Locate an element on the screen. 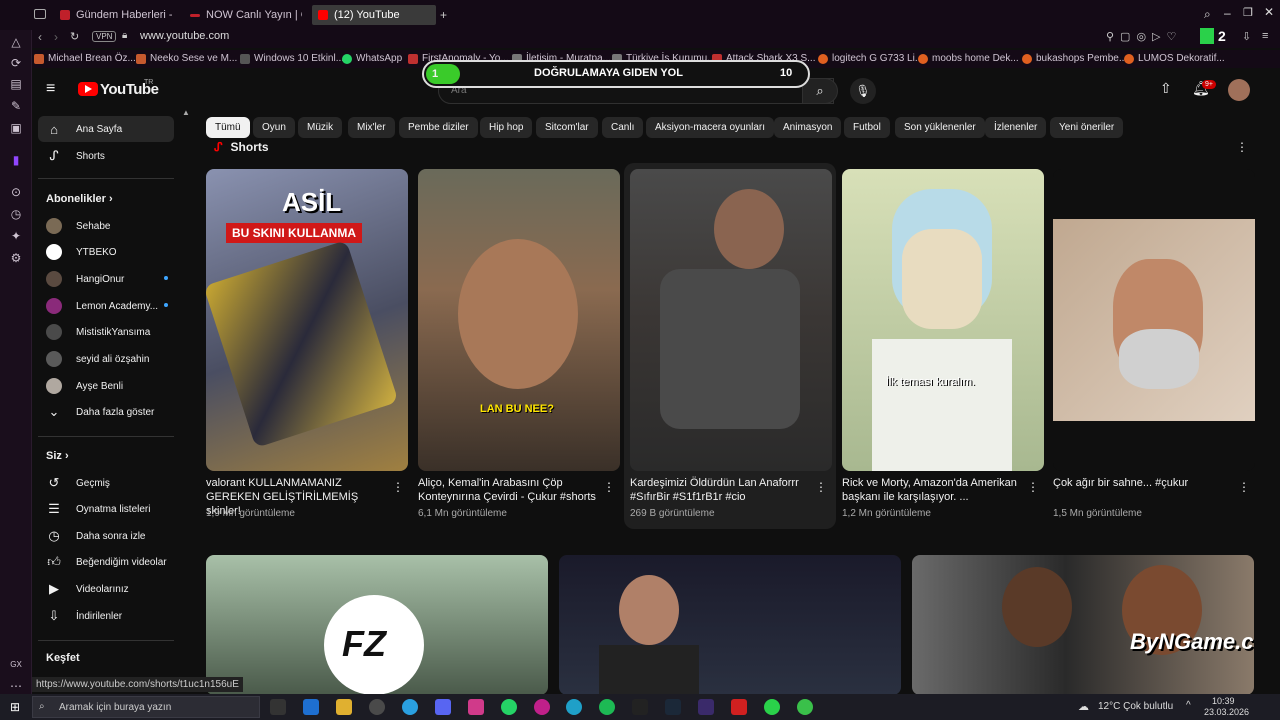  file-explorer-icon is located at coordinates (344, 707).